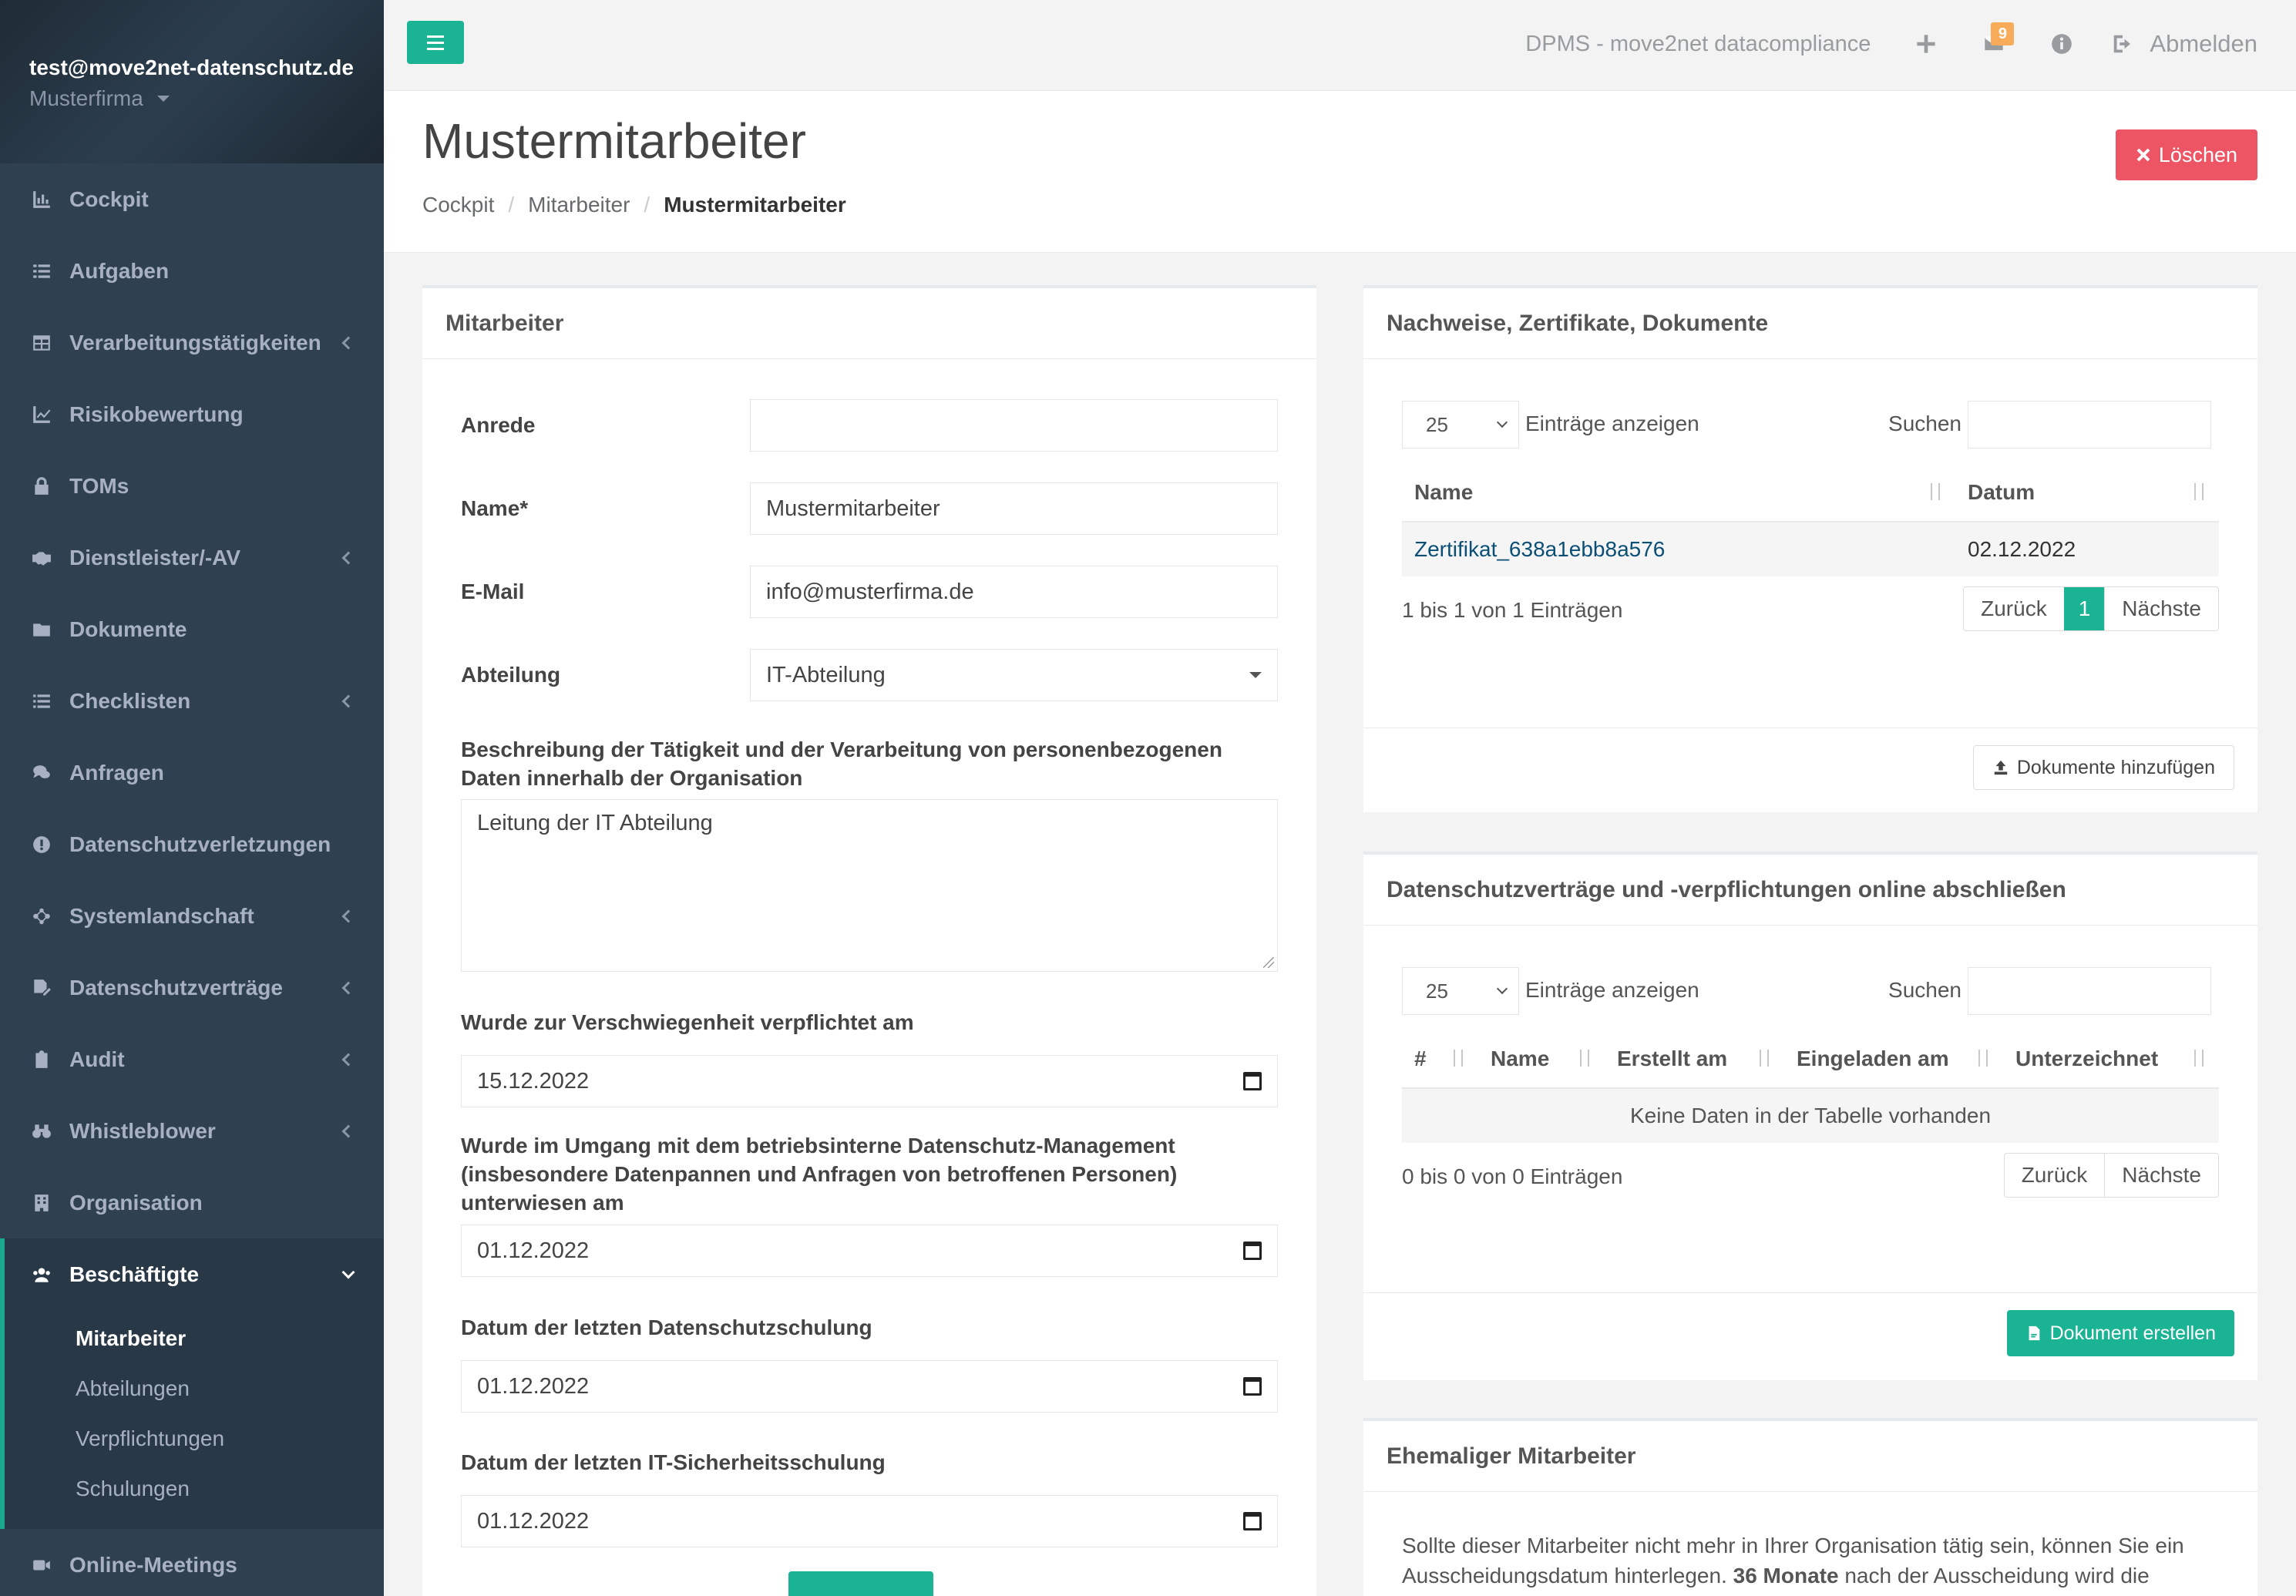  I want to click on breadcrumb-cockpit: Cockpit, so click(458, 205).